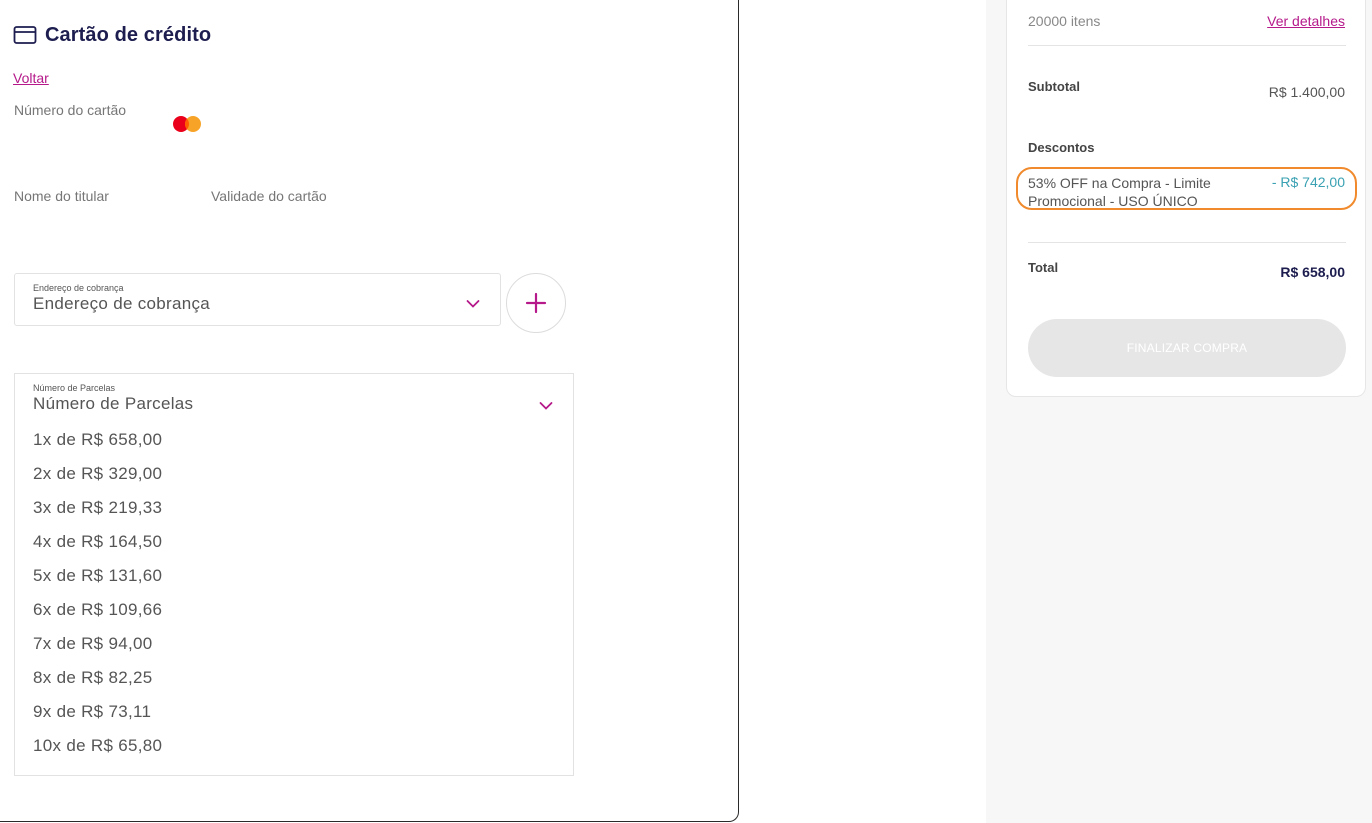 The width and height of the screenshot is (1372, 823). I want to click on installment-option: 1x de R$ 658,00, so click(97, 447).